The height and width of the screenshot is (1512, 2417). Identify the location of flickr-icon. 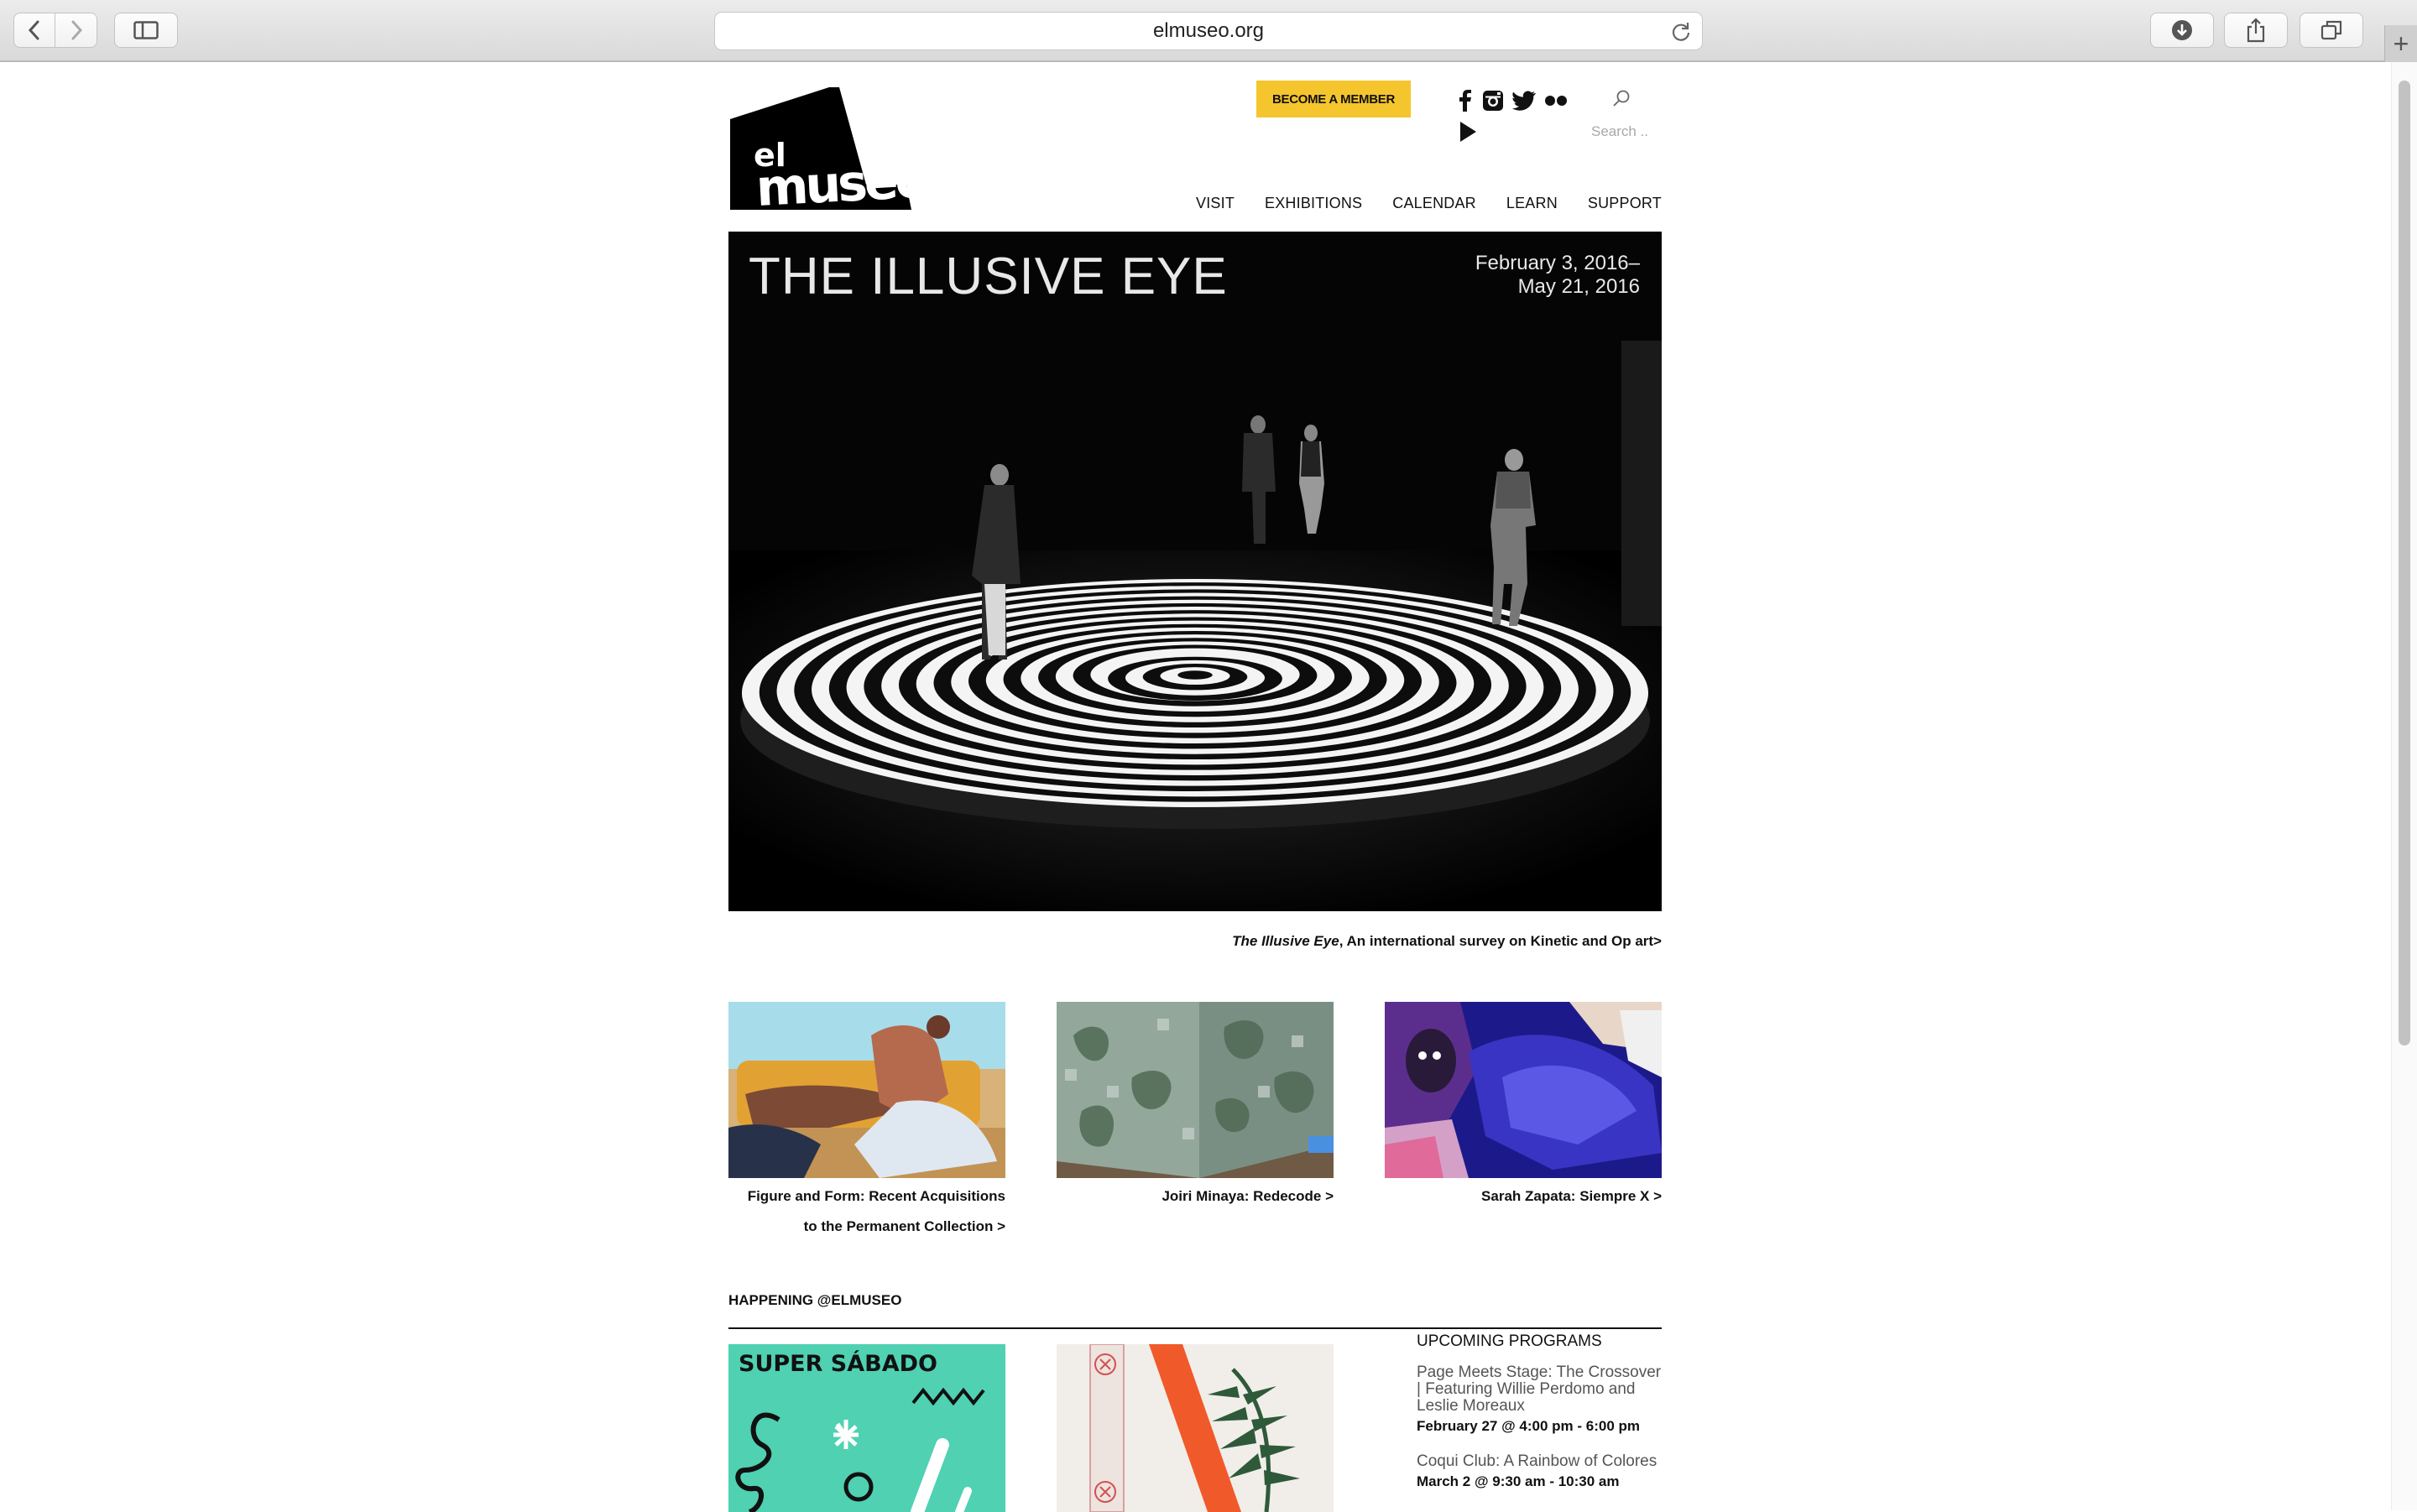
(1556, 101).